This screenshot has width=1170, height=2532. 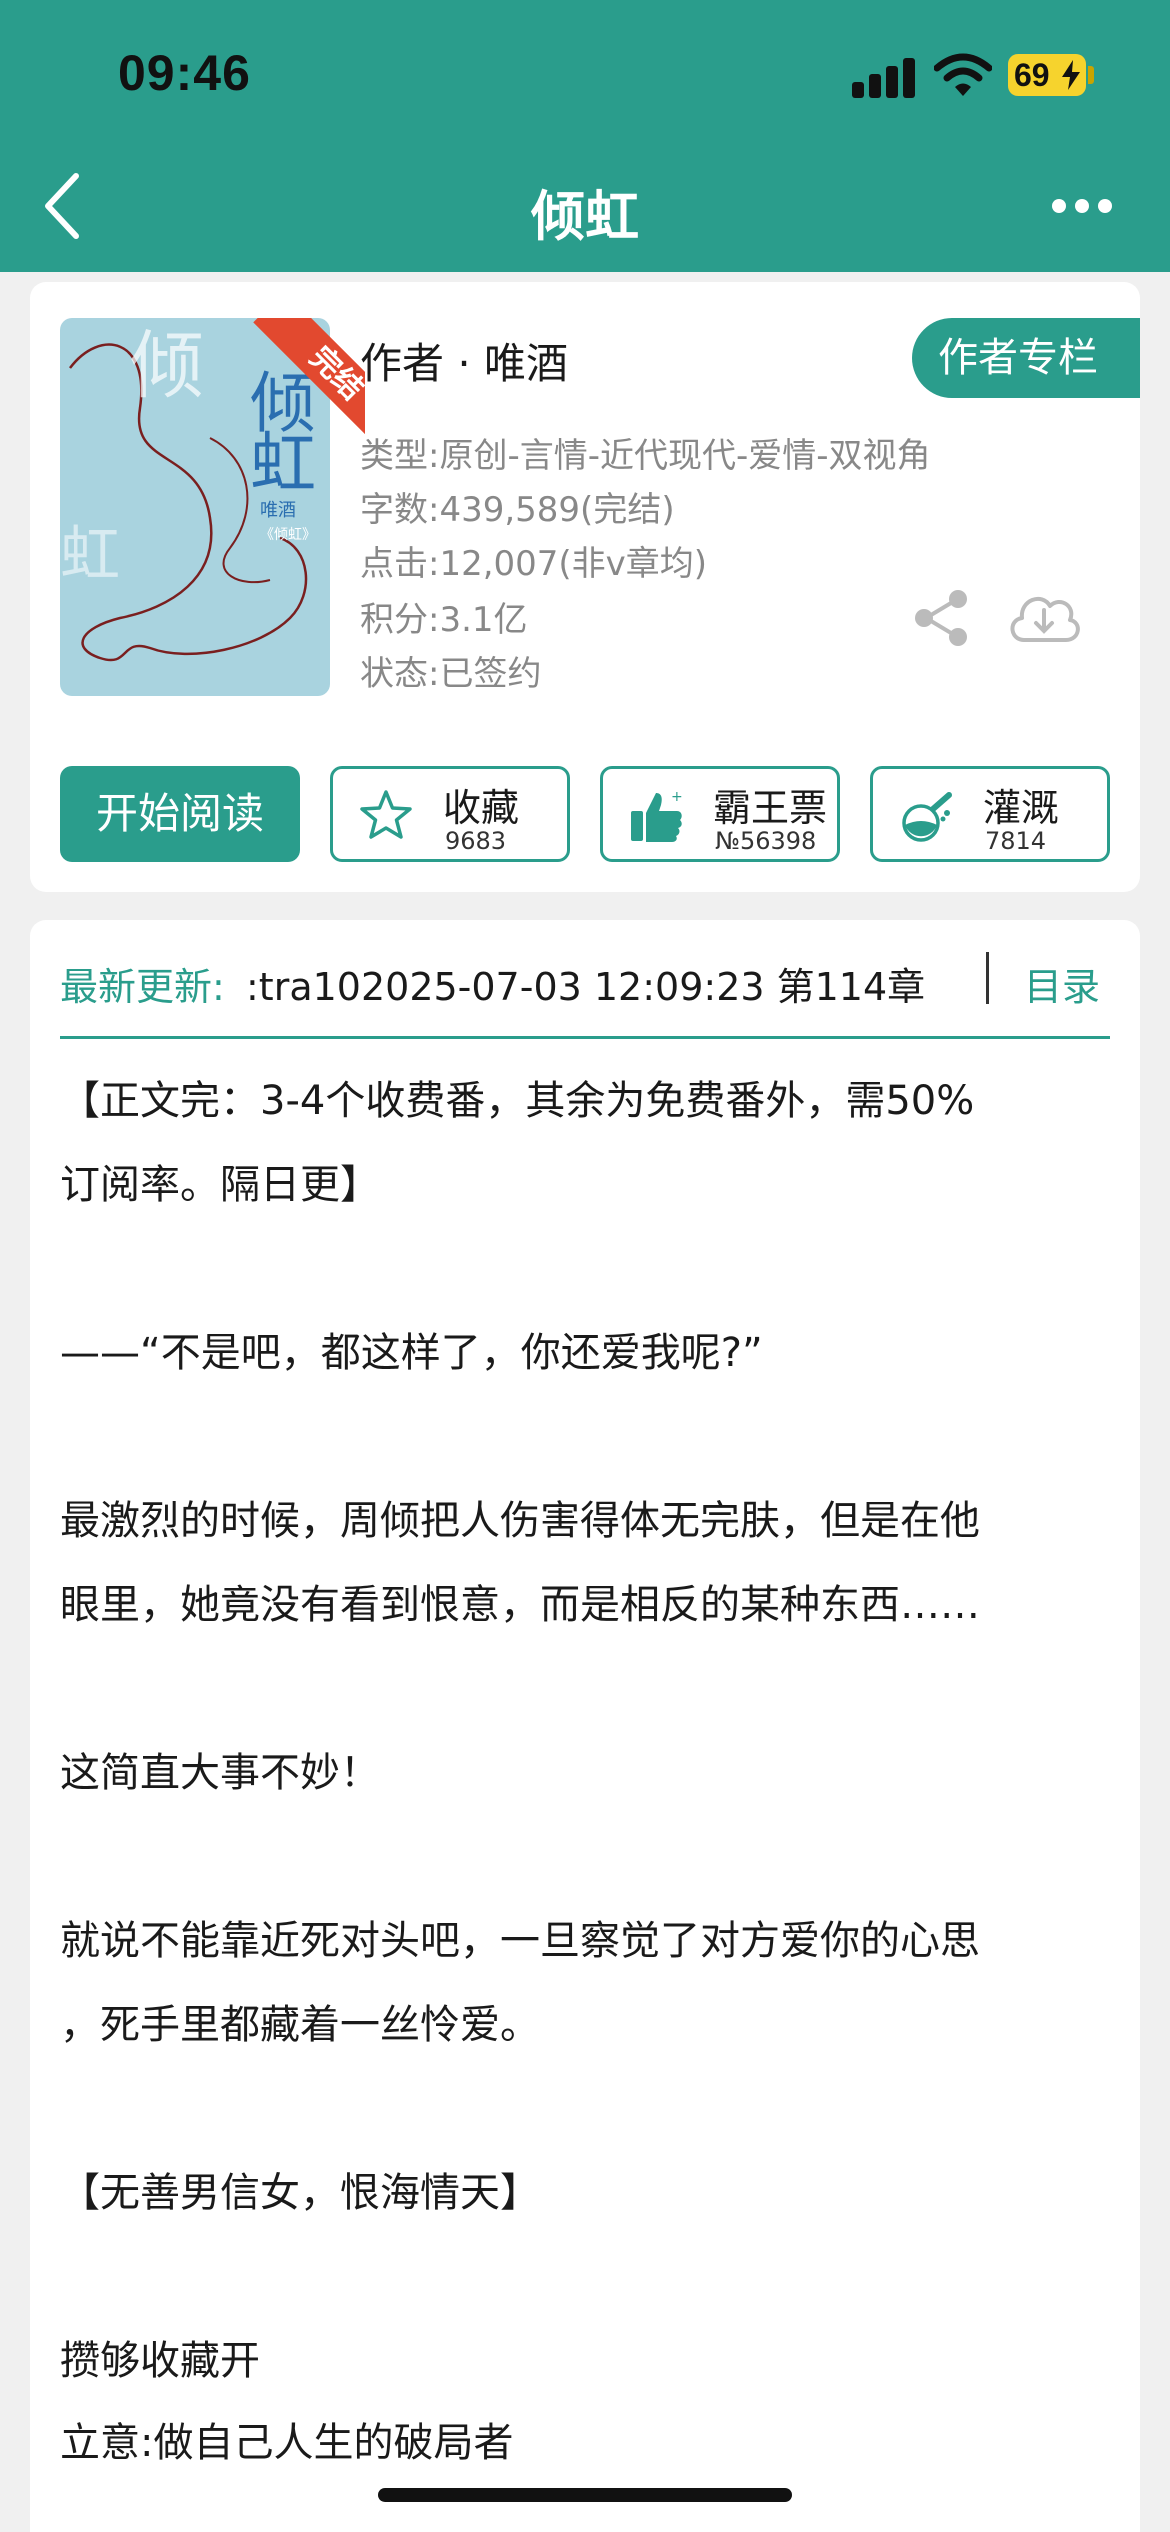 What do you see at coordinates (517, 510) in the screenshot?
I see `book-word-count: 字数:439,589(完结)` at bounding box center [517, 510].